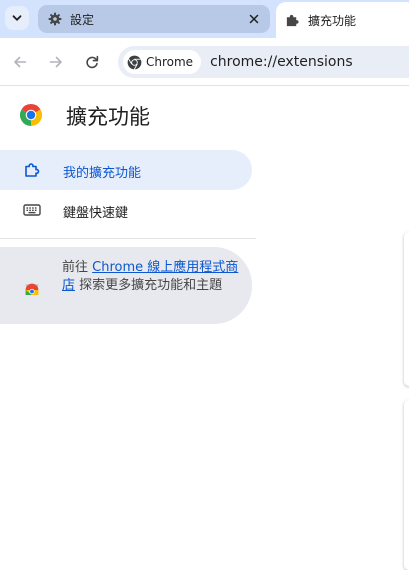 This screenshot has width=409, height=570. I want to click on tab-title: 設定, so click(82, 19).